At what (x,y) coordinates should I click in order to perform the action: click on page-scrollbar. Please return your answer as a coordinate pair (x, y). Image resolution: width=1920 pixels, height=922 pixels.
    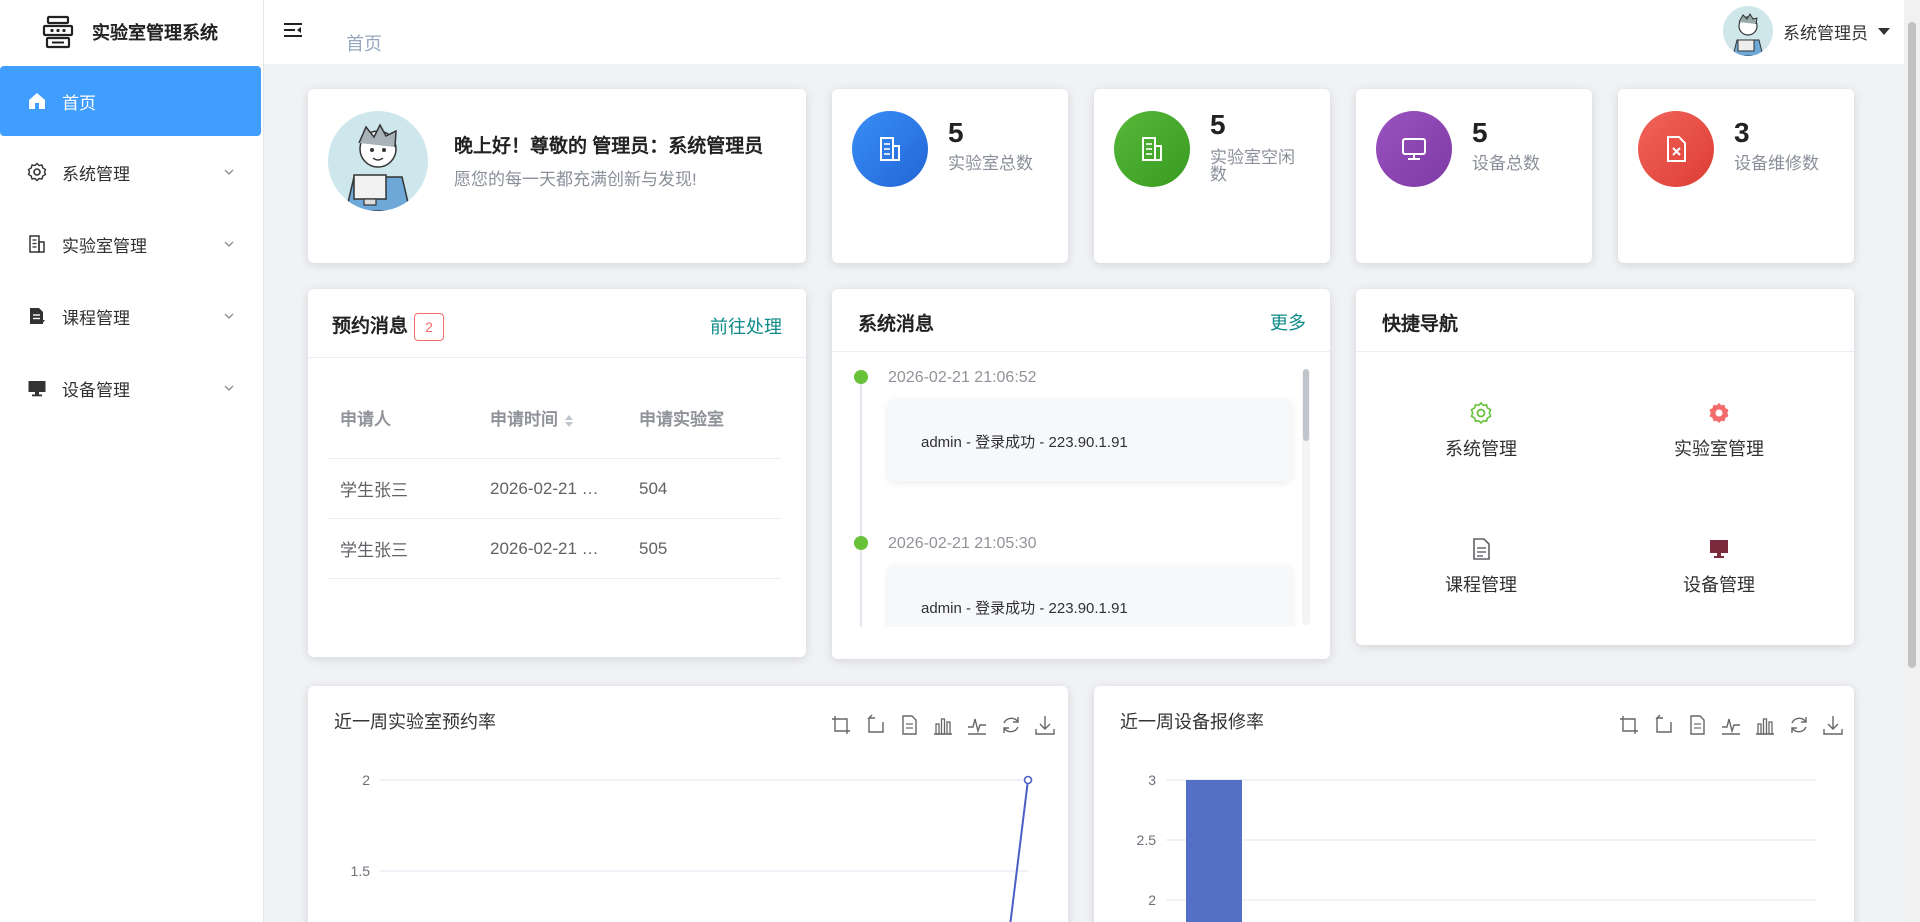
    Looking at the image, I should click on (1912, 461).